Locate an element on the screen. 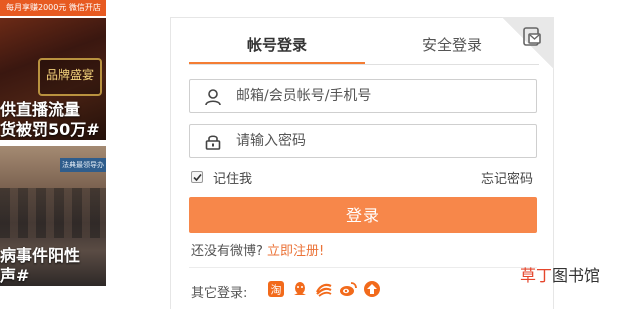 This screenshot has height=309, width=620. tab-secure-login: 安全登录 is located at coordinates (452, 45).